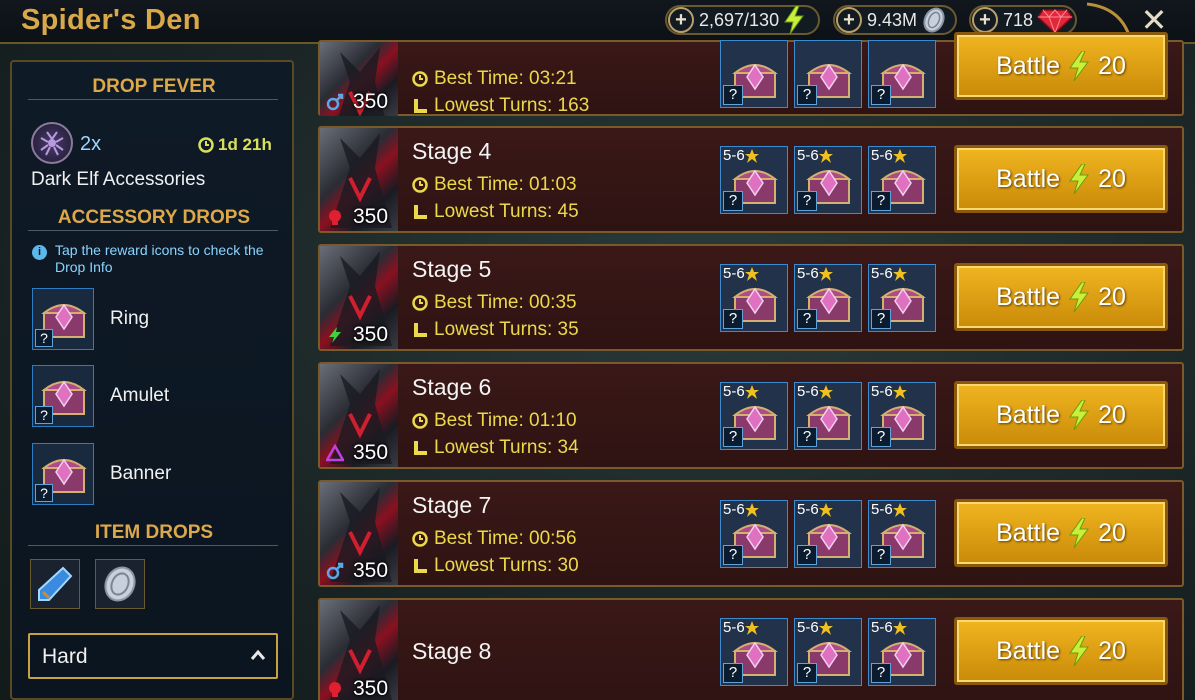  I want to click on stage-name: Stage 4, so click(452, 151).